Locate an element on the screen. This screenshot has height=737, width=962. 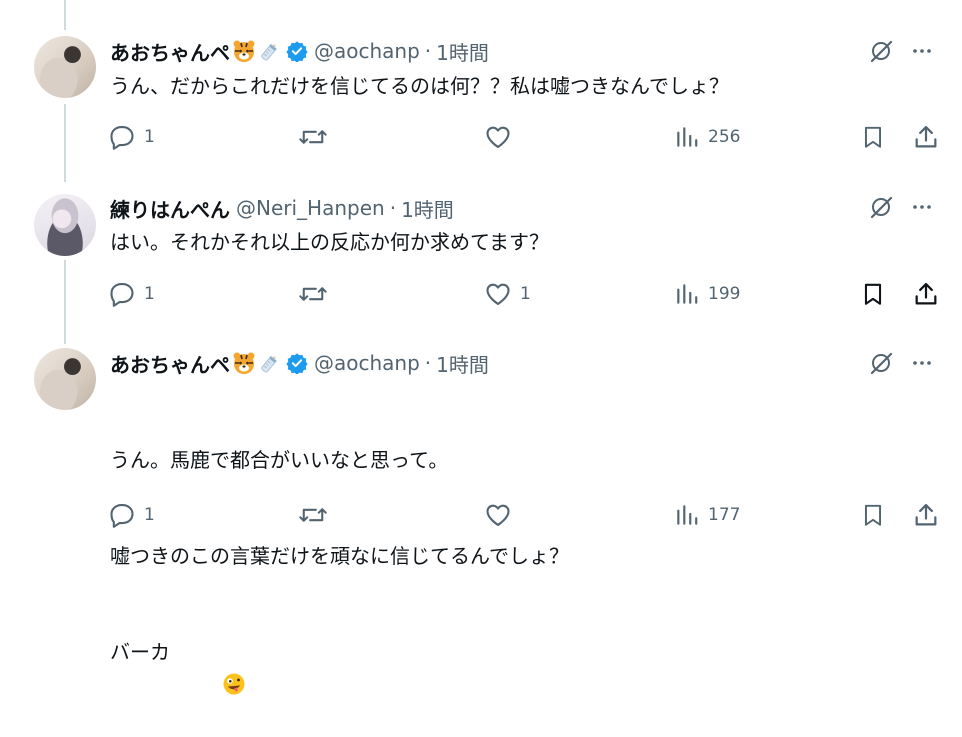
tweet-text-line: 嘘つきのこの言葉だけを頑なに信じてるんでしょ？ is located at coordinates (339, 556).